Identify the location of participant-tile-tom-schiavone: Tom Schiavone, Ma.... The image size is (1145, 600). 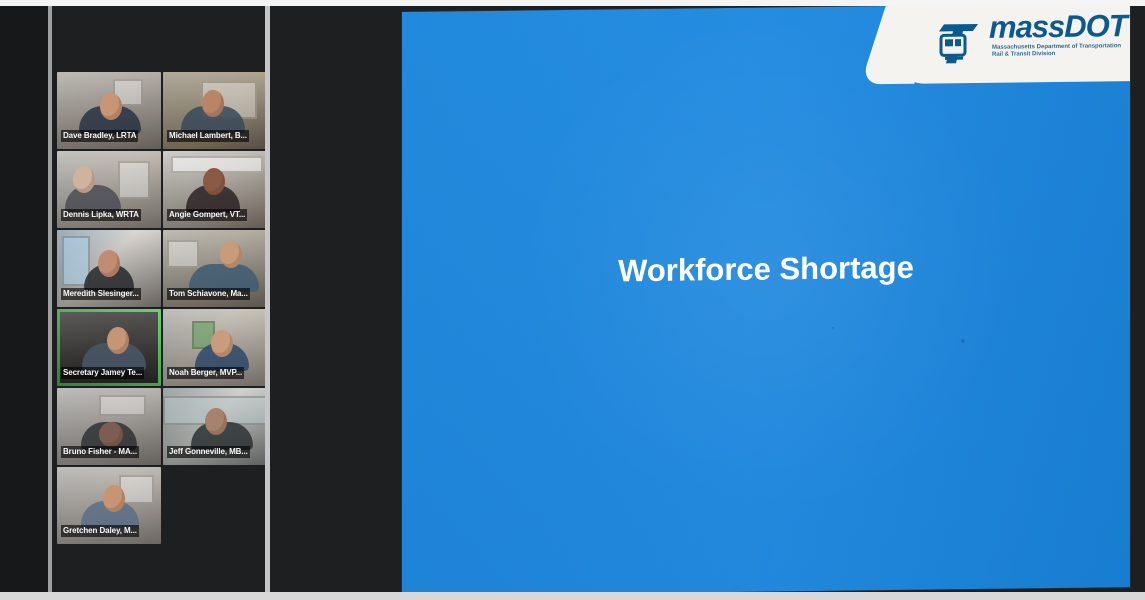
(214, 268).